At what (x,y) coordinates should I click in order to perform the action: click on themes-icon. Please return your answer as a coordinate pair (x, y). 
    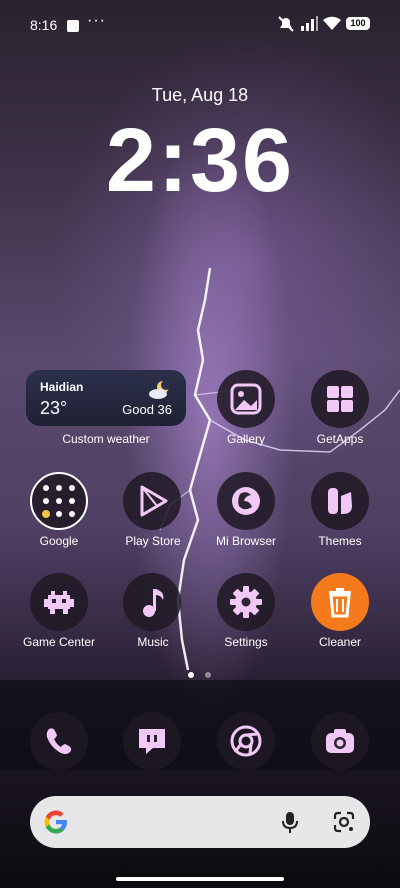
    Looking at the image, I should click on (340, 501).